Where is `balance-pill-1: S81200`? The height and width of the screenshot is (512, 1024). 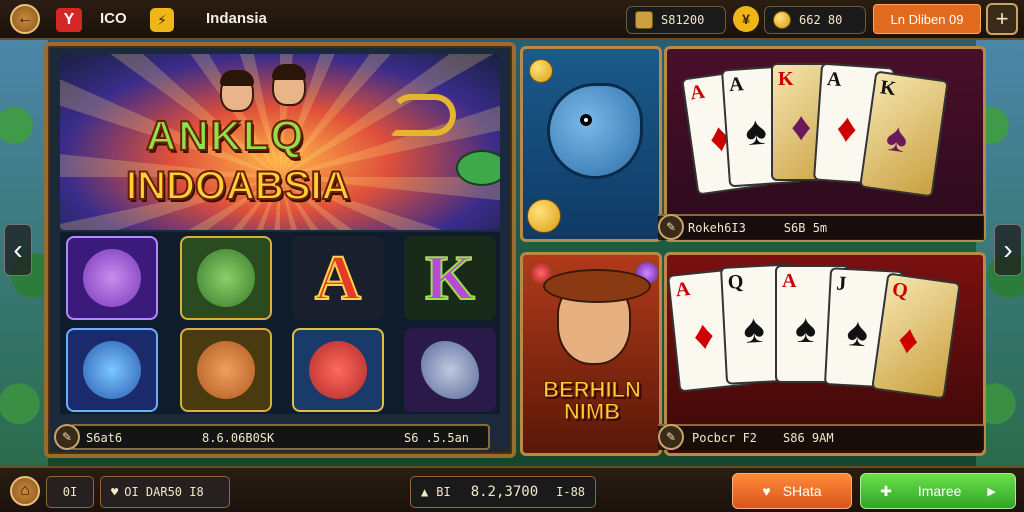
balance-pill-1: S81200 is located at coordinates (676, 20).